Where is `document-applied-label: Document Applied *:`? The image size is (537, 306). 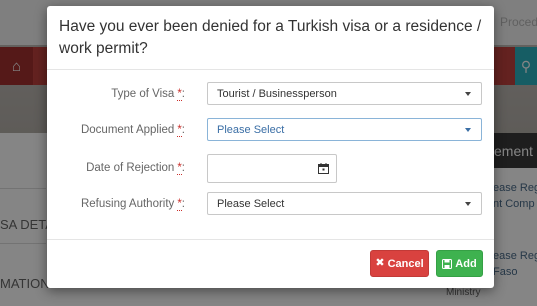 document-applied-label: Document Applied *: is located at coordinates (132, 130).